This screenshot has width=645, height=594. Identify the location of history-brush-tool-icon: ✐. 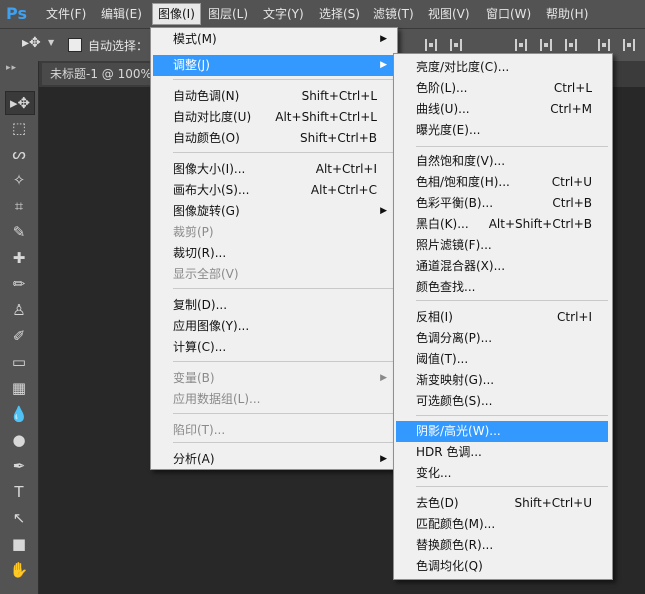
(19, 336).